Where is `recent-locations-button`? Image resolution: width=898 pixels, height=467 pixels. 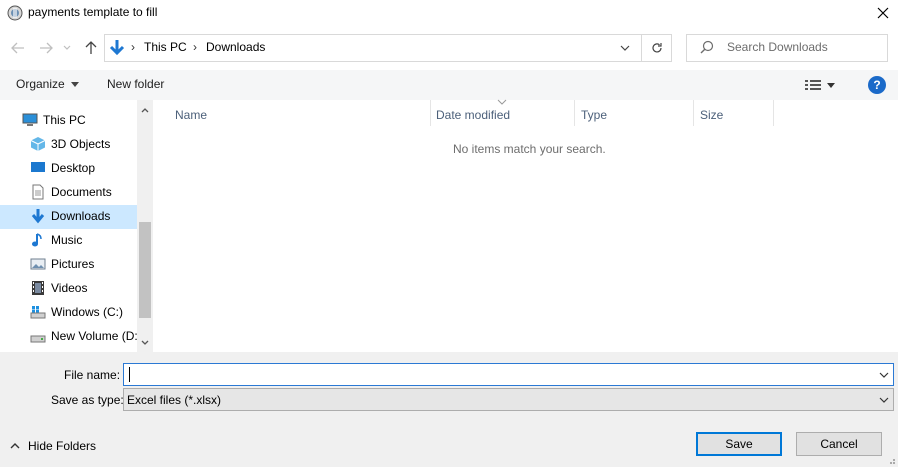
recent-locations-button is located at coordinates (67, 48).